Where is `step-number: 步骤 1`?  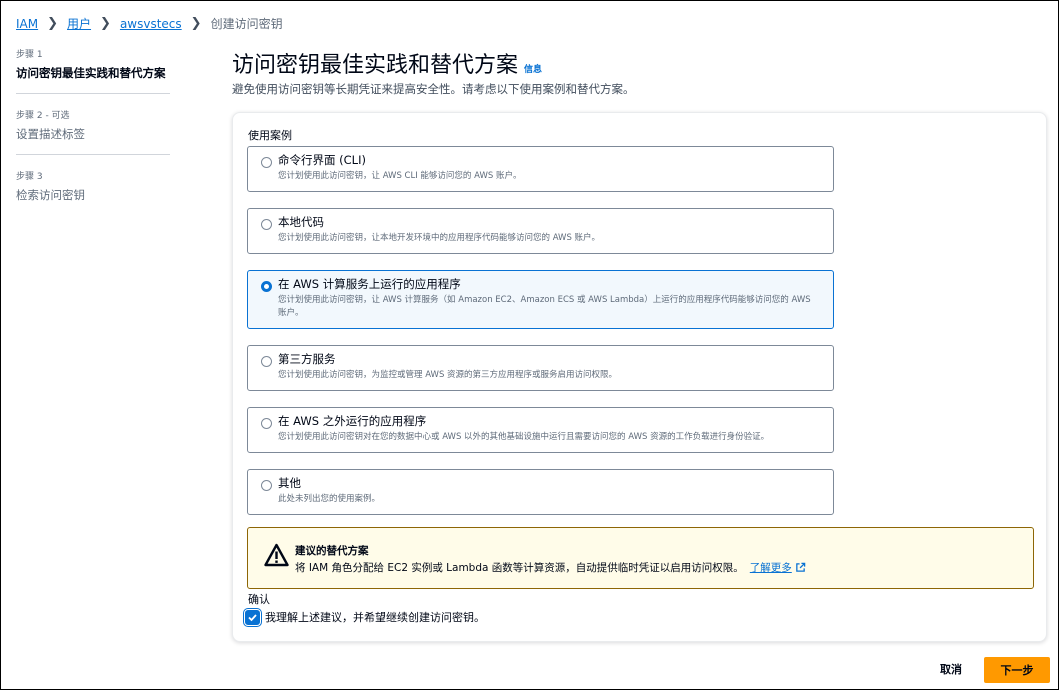
step-number: 步骤 1 is located at coordinates (29, 55).